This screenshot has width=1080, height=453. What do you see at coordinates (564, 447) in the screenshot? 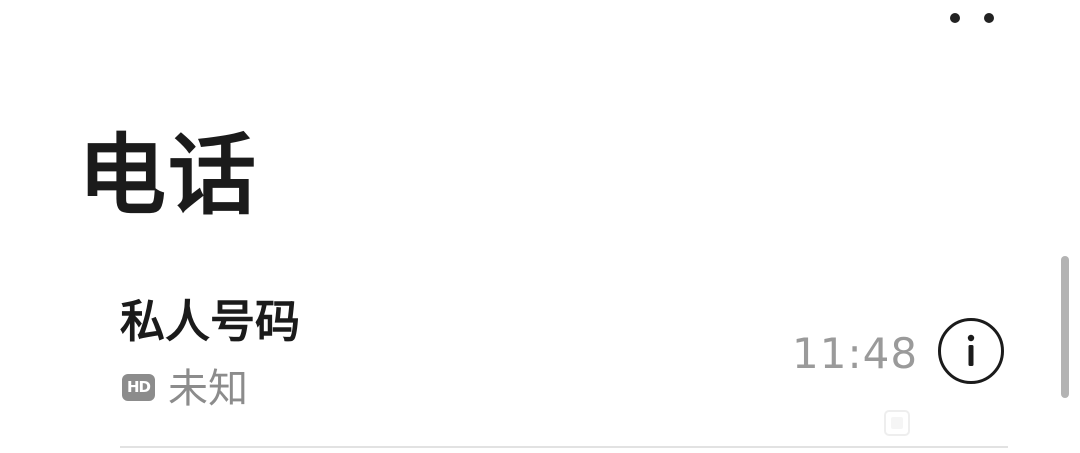
I see `row-divider` at bounding box center [564, 447].